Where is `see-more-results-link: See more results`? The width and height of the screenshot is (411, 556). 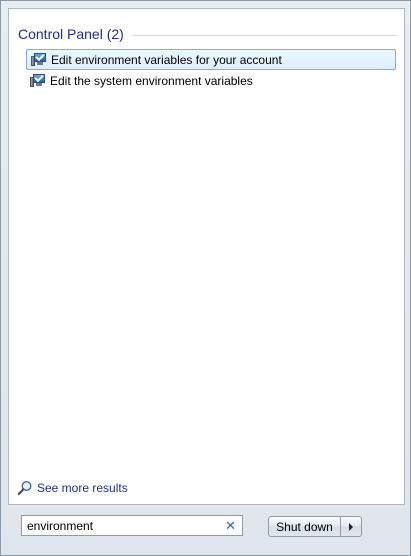 see-more-results-link: See more results is located at coordinates (72, 488).